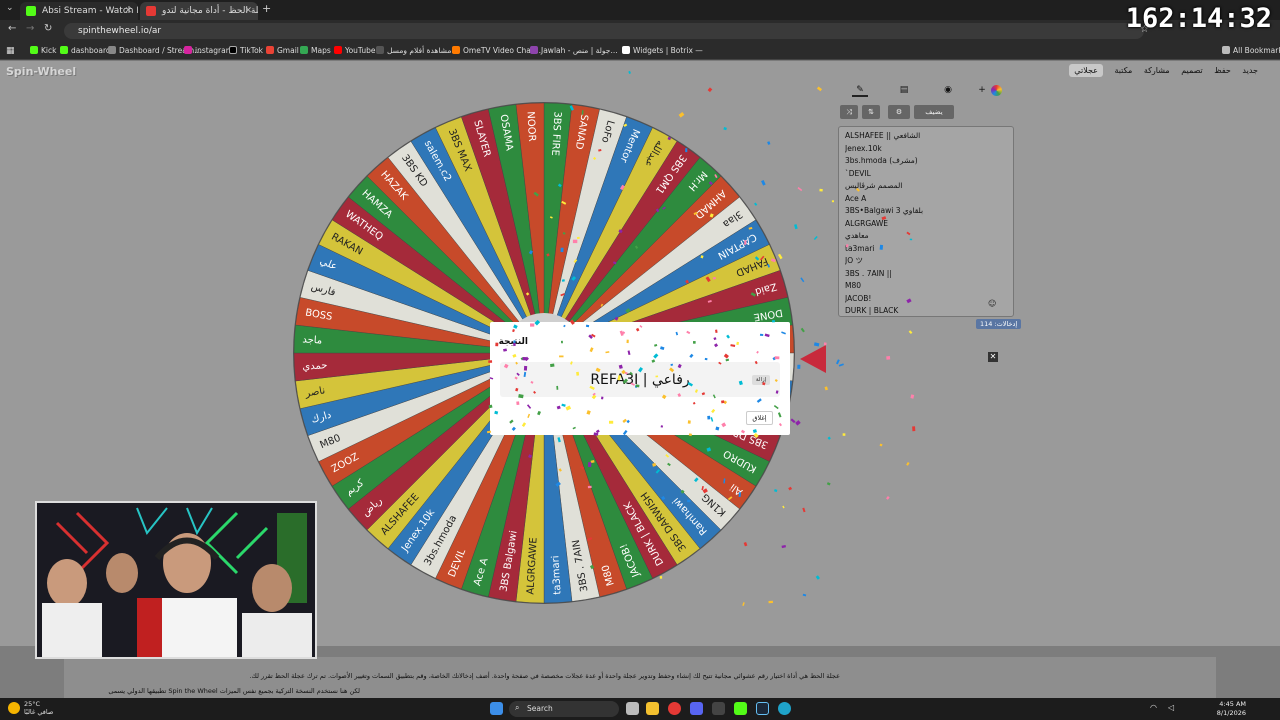 This screenshot has width=1280, height=720. I want to click on forward-icon: →, so click(30, 28).